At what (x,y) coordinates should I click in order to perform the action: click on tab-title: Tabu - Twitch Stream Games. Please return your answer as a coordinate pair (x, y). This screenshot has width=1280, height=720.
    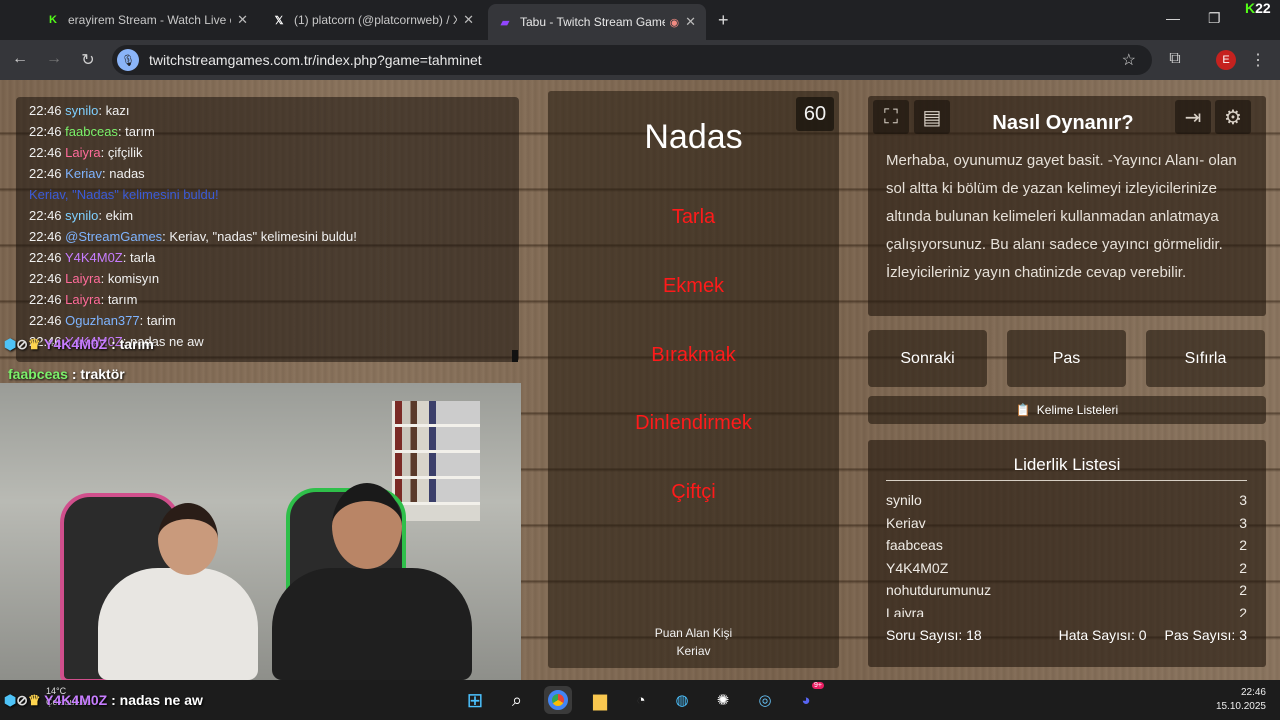
    Looking at the image, I should click on (593, 22).